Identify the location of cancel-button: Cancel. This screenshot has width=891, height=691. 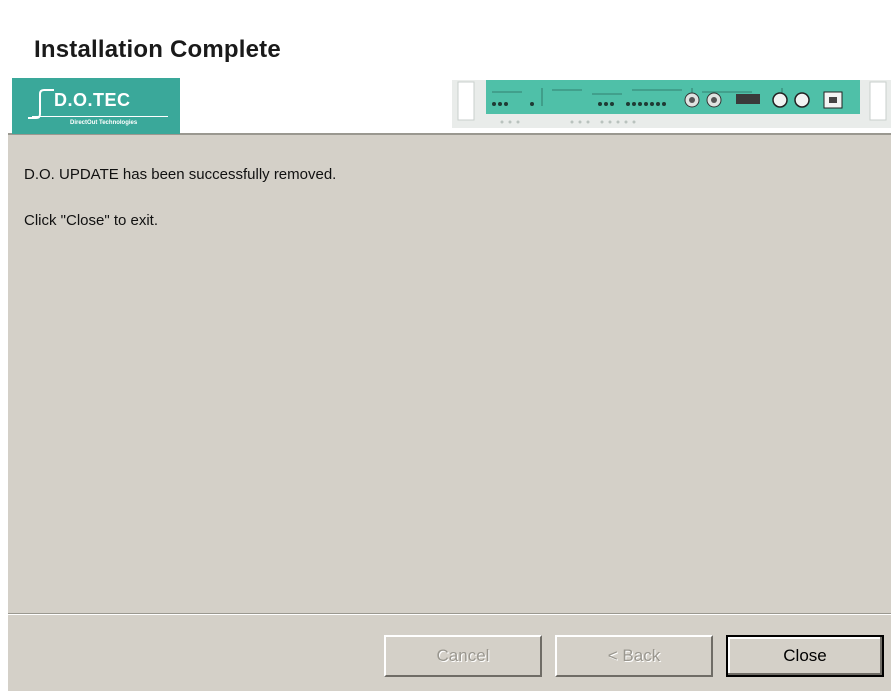
(463, 656).